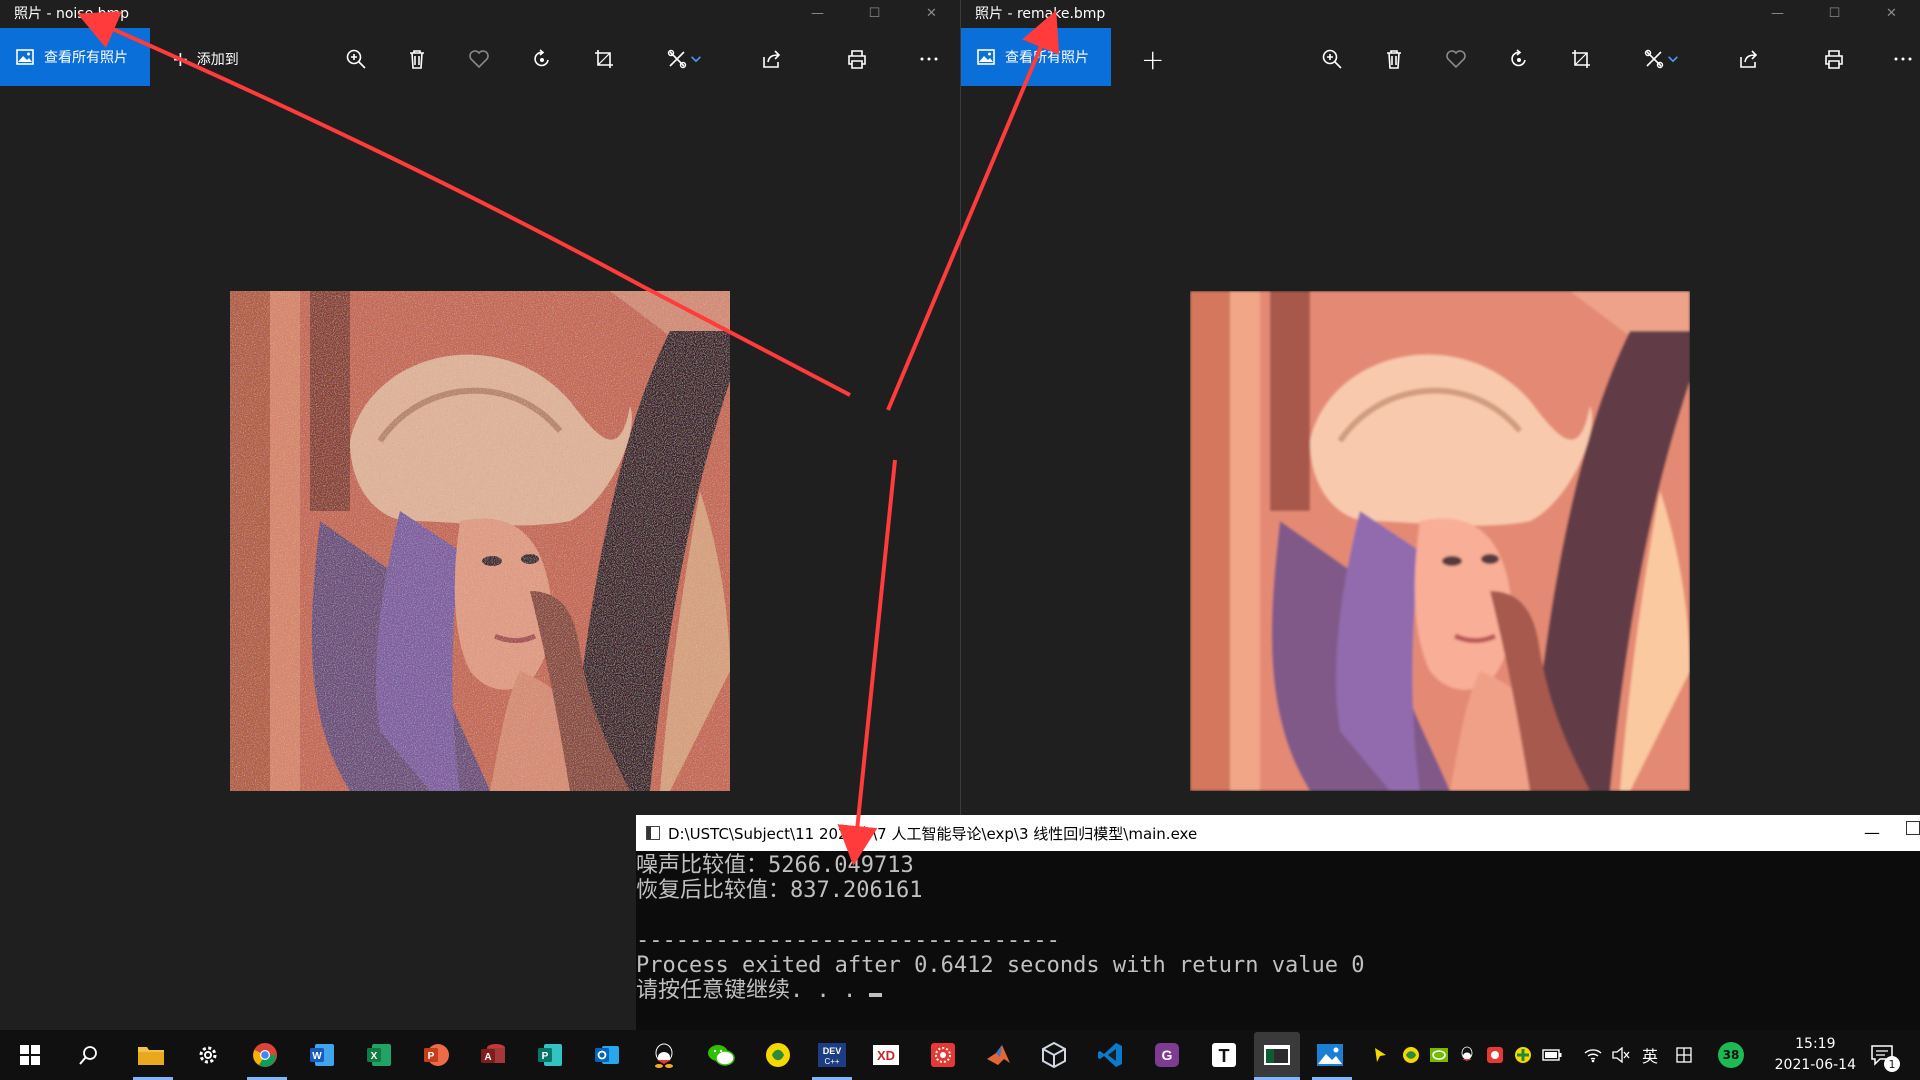  I want to click on svg-text: DEV, so click(832, 1051).